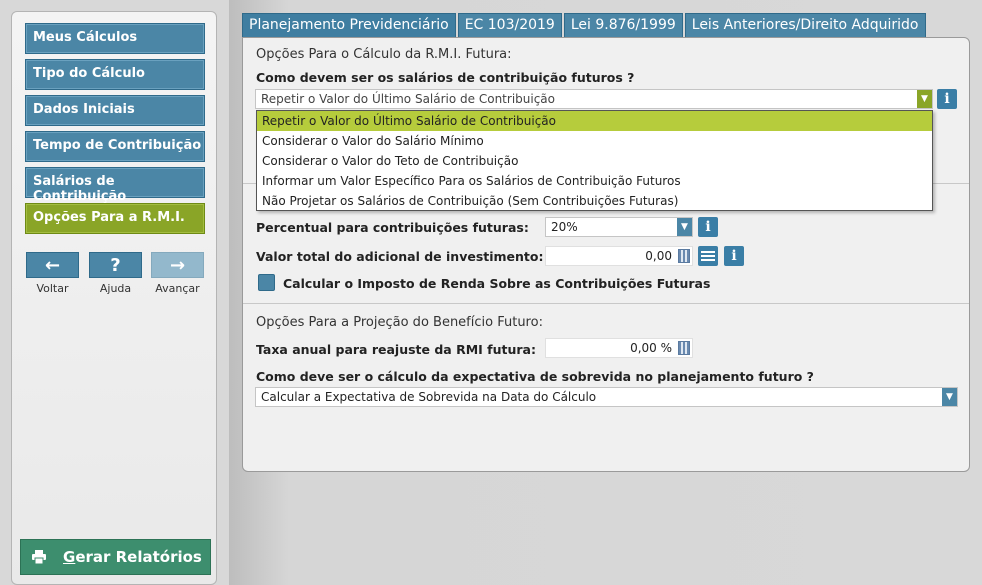 Image resolution: width=982 pixels, height=585 pixels. I want to click on help-button: ?, so click(115, 265).